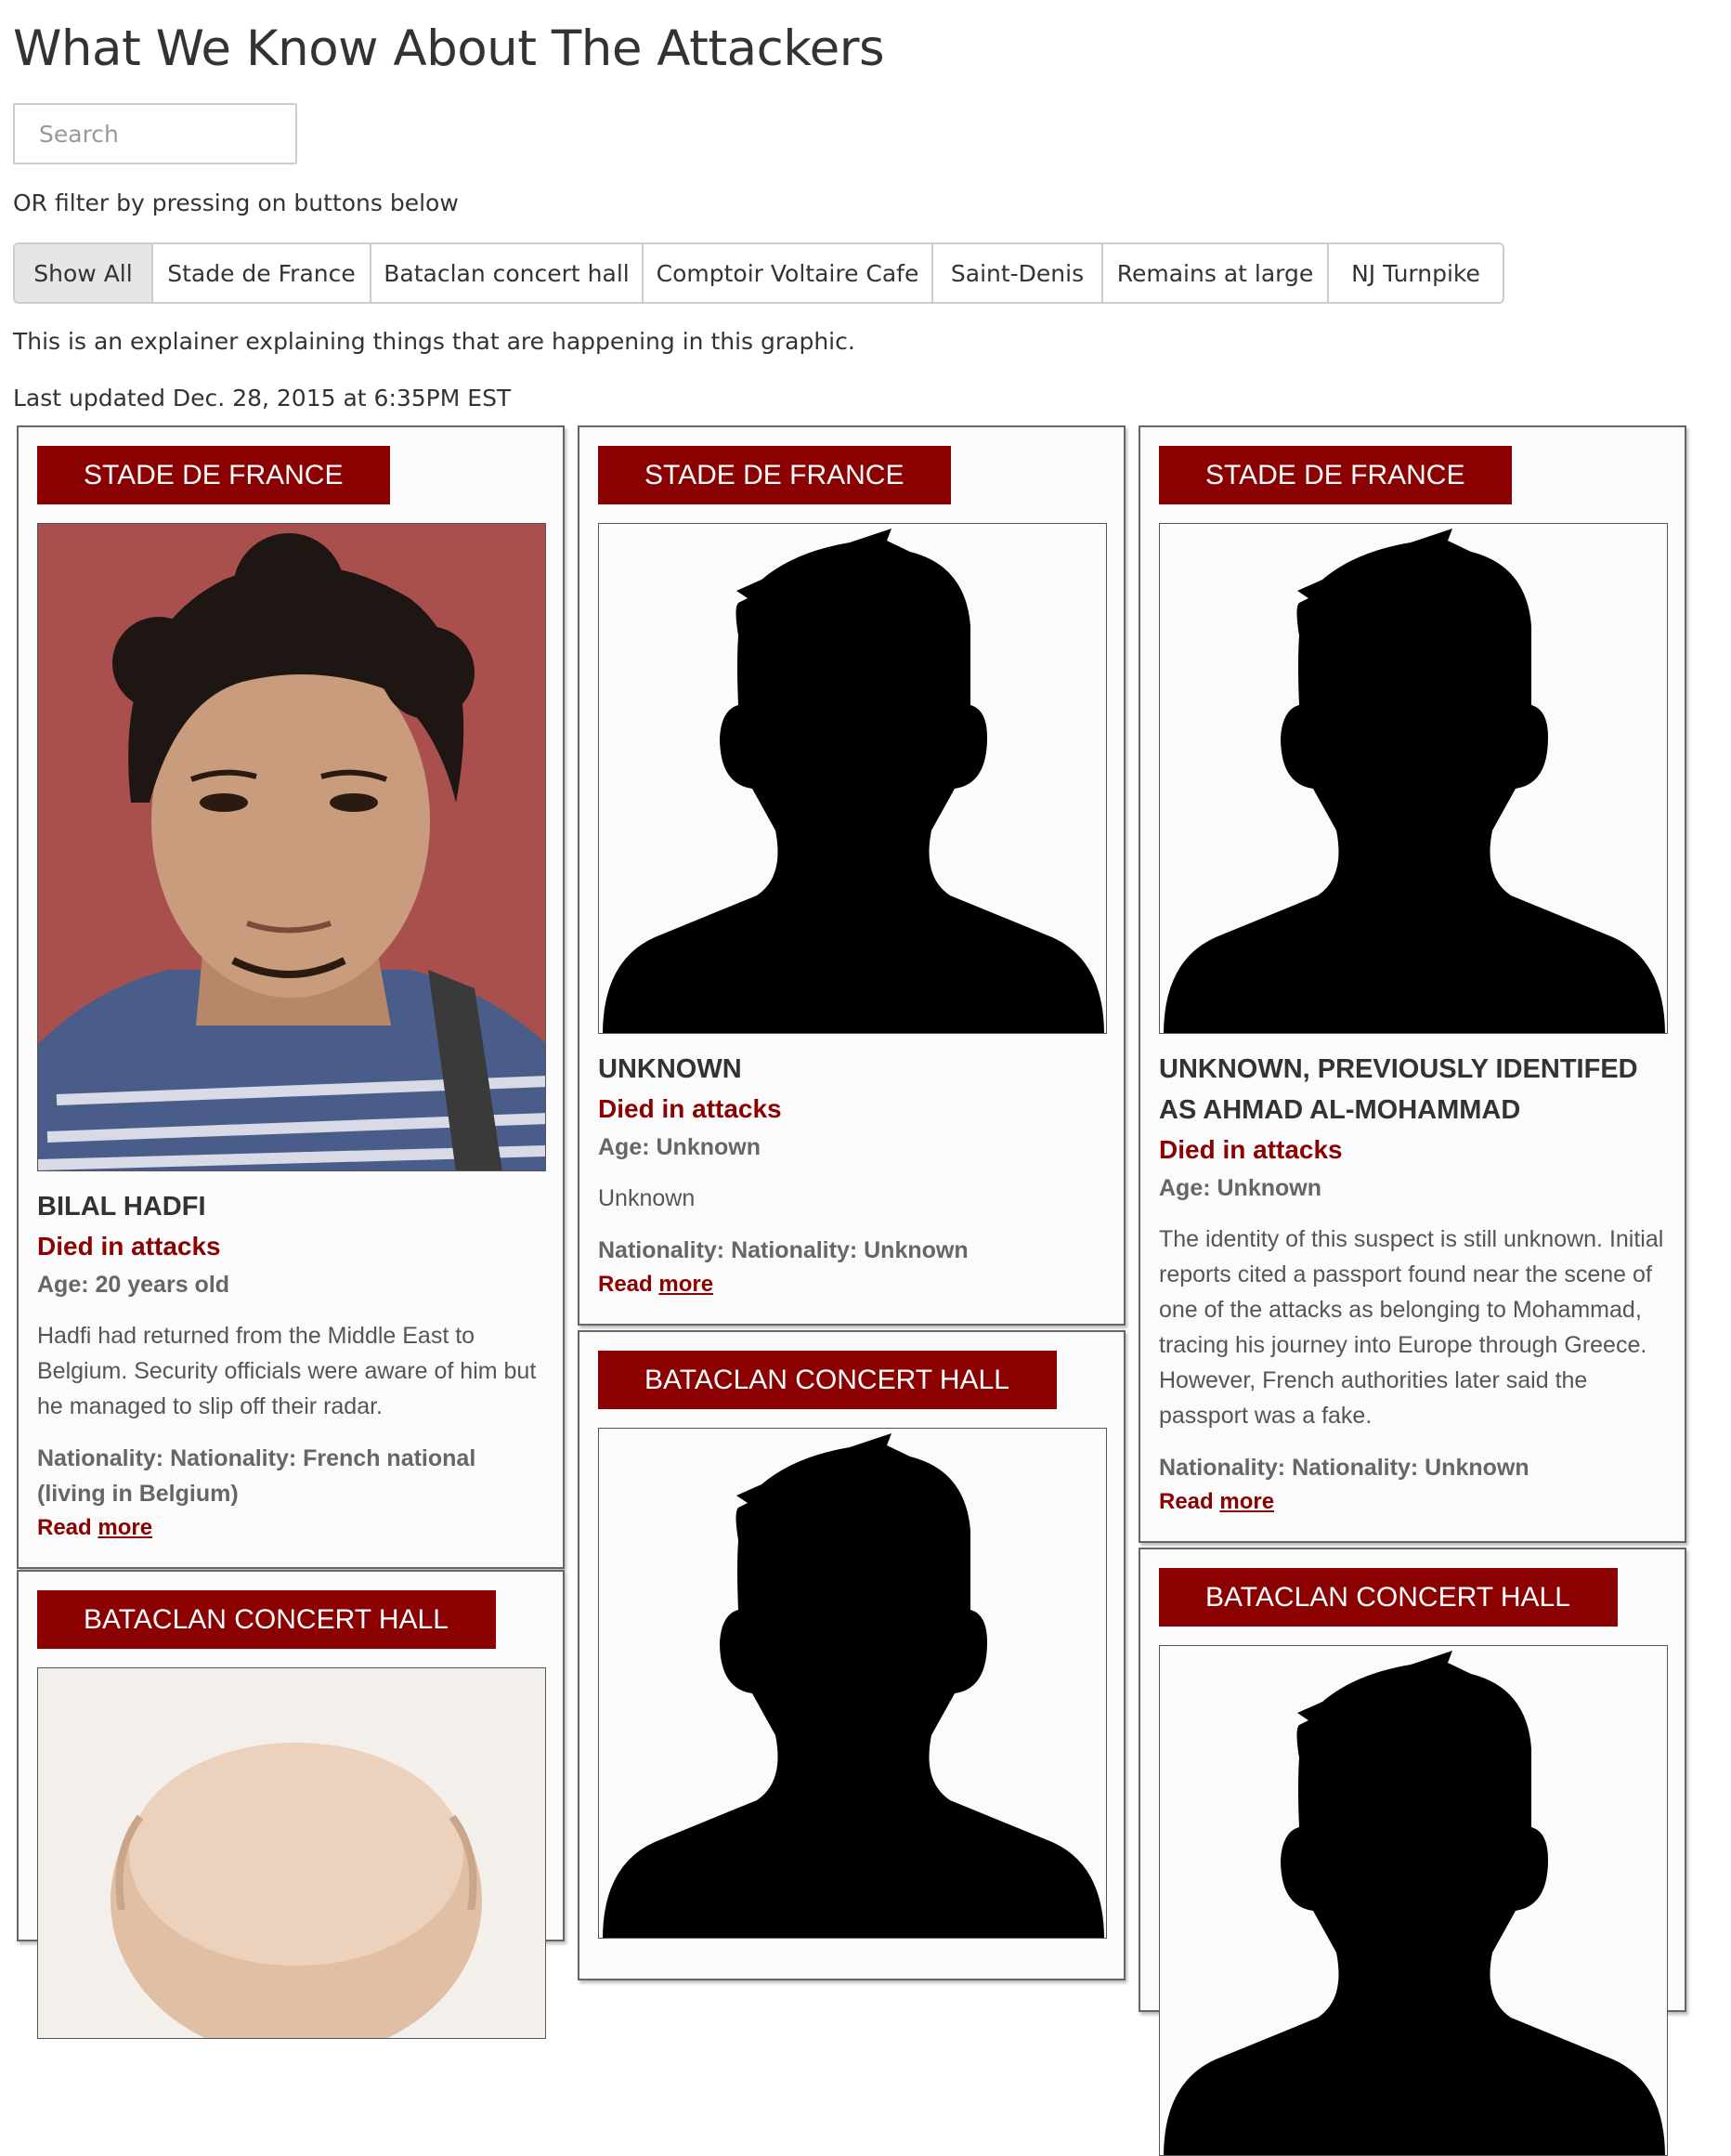  Describe the element at coordinates (1216, 273) in the screenshot. I see `filter-remains-at-large-button: Remains at large` at that location.